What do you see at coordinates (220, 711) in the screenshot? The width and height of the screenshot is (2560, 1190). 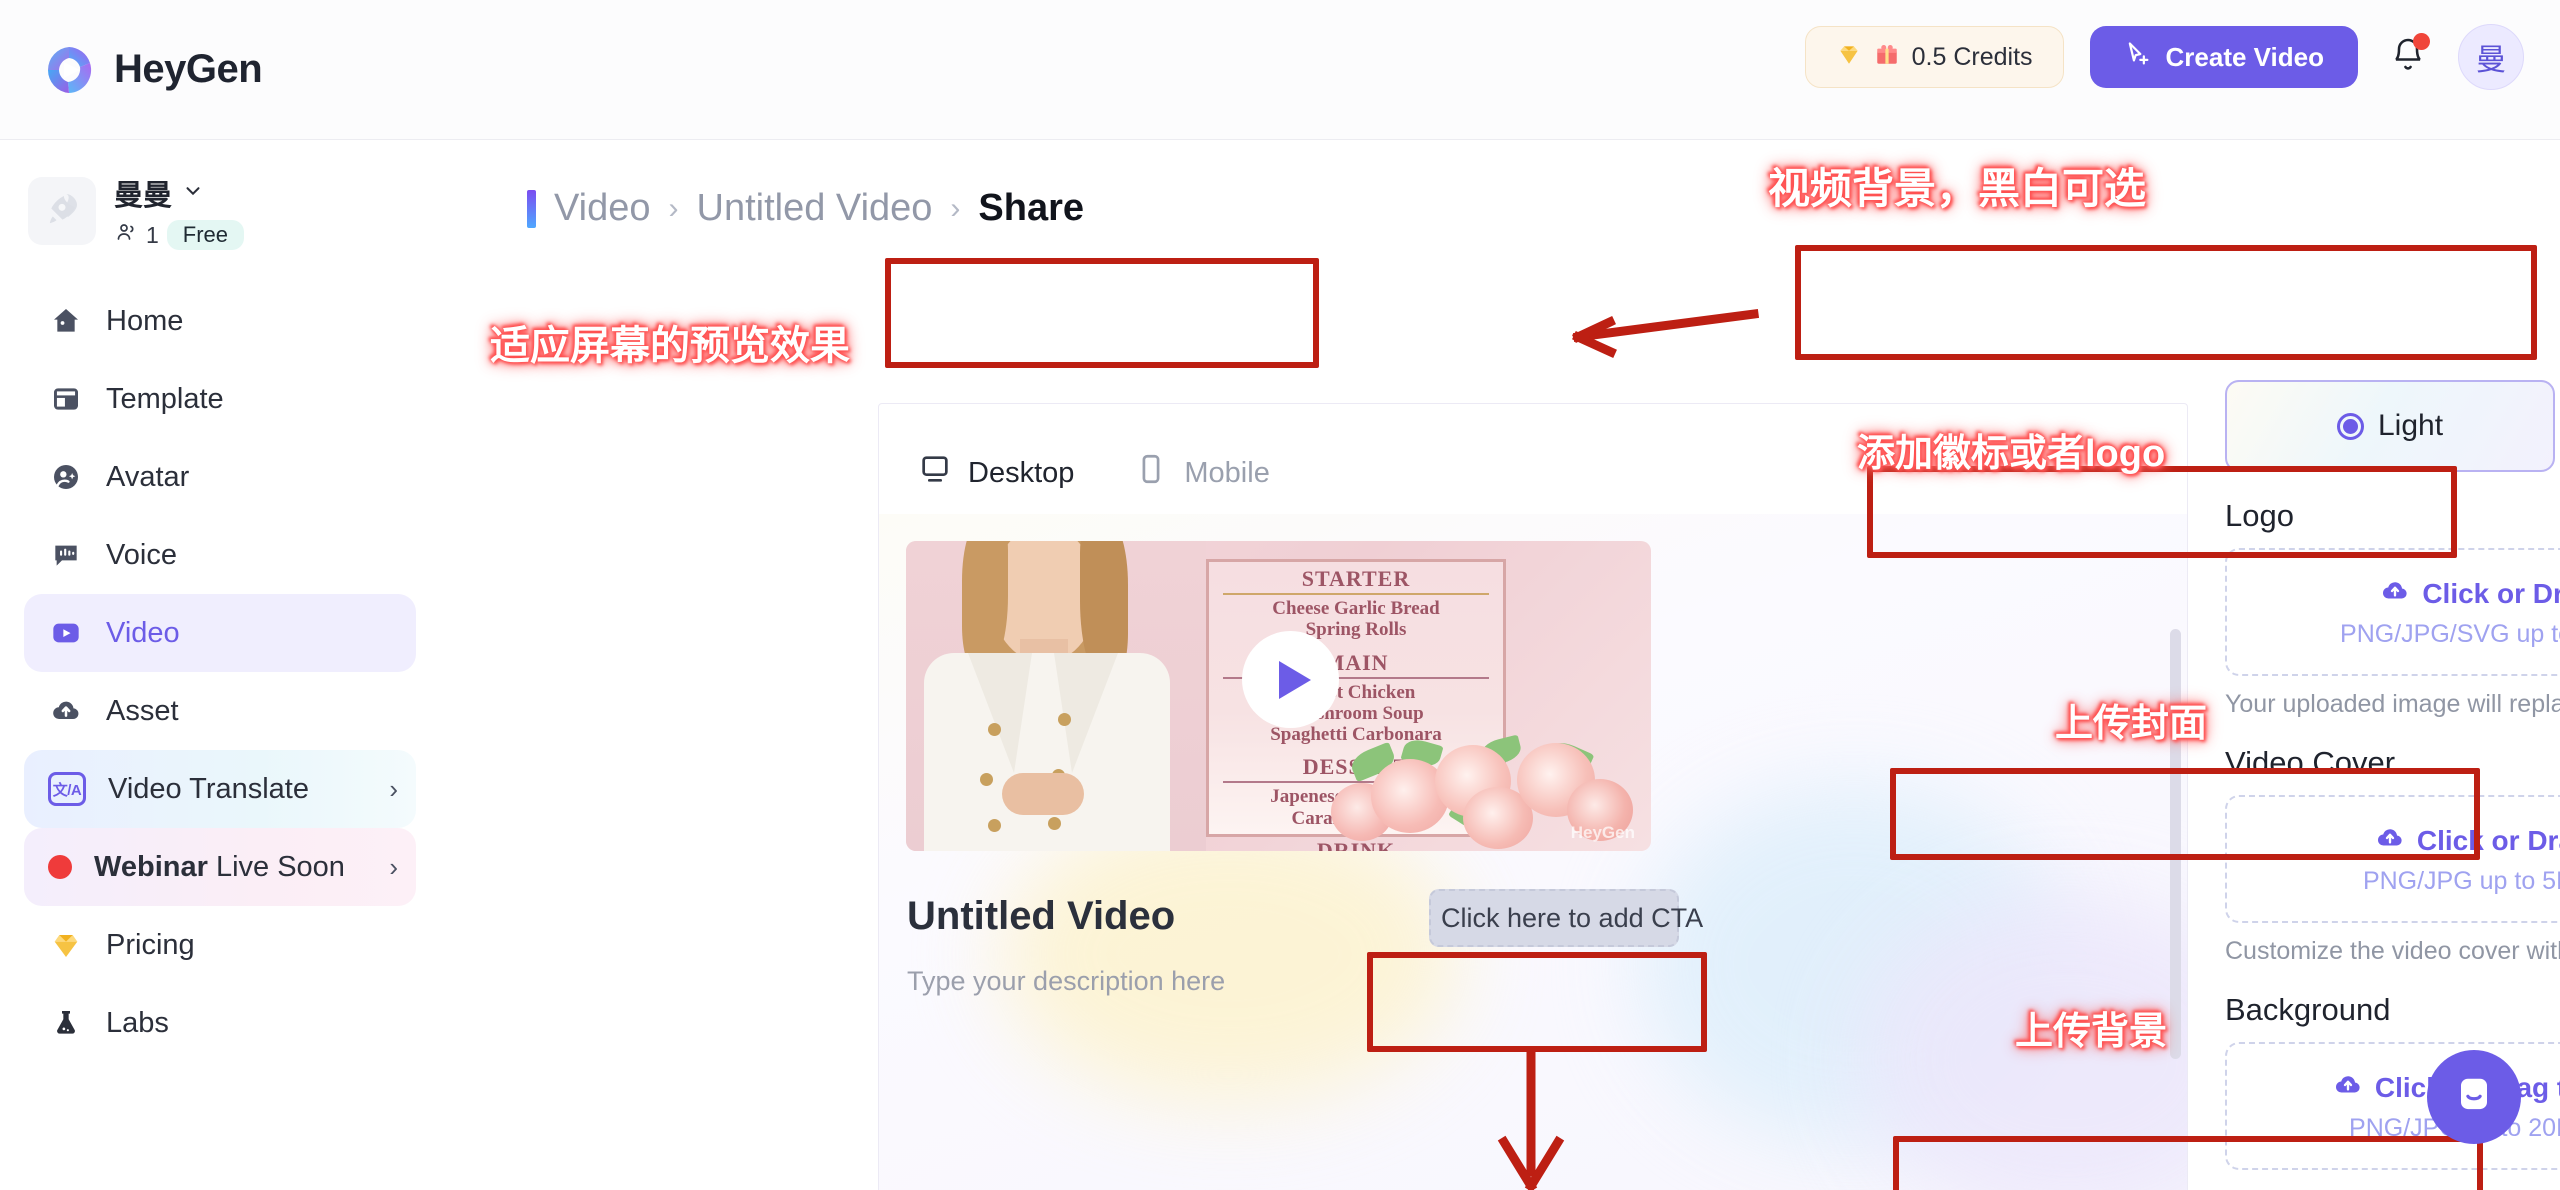 I see `sidebar-item-asset: Asset` at bounding box center [220, 711].